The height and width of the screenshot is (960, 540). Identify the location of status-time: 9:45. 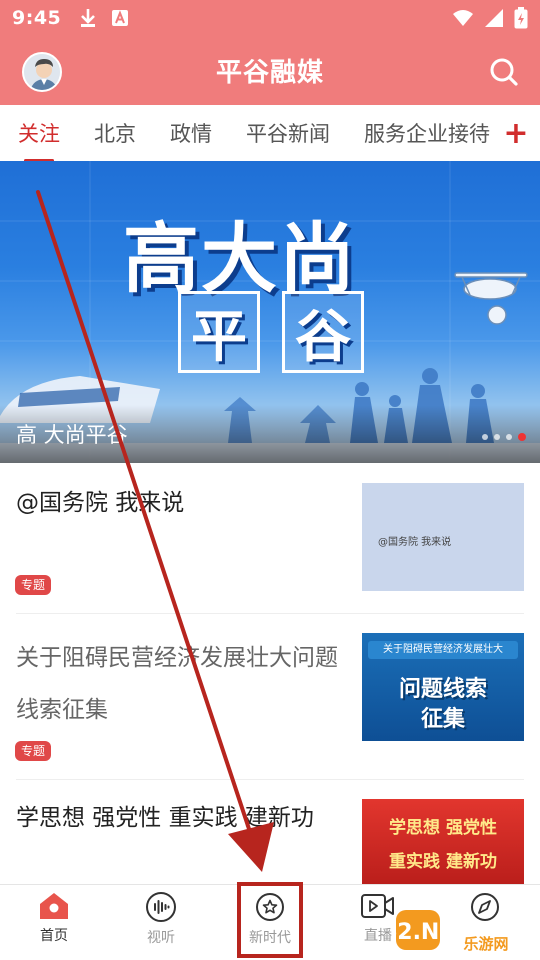
(37, 18).